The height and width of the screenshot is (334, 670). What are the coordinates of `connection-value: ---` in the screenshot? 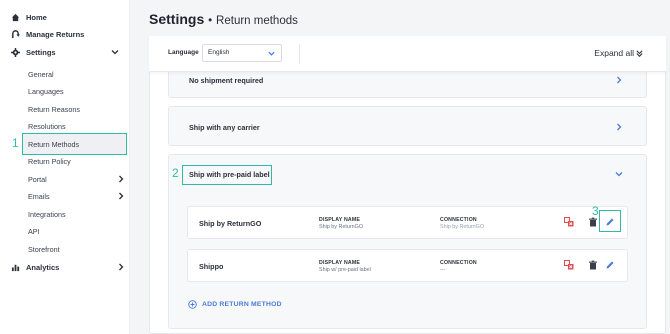 It's located at (443, 270).